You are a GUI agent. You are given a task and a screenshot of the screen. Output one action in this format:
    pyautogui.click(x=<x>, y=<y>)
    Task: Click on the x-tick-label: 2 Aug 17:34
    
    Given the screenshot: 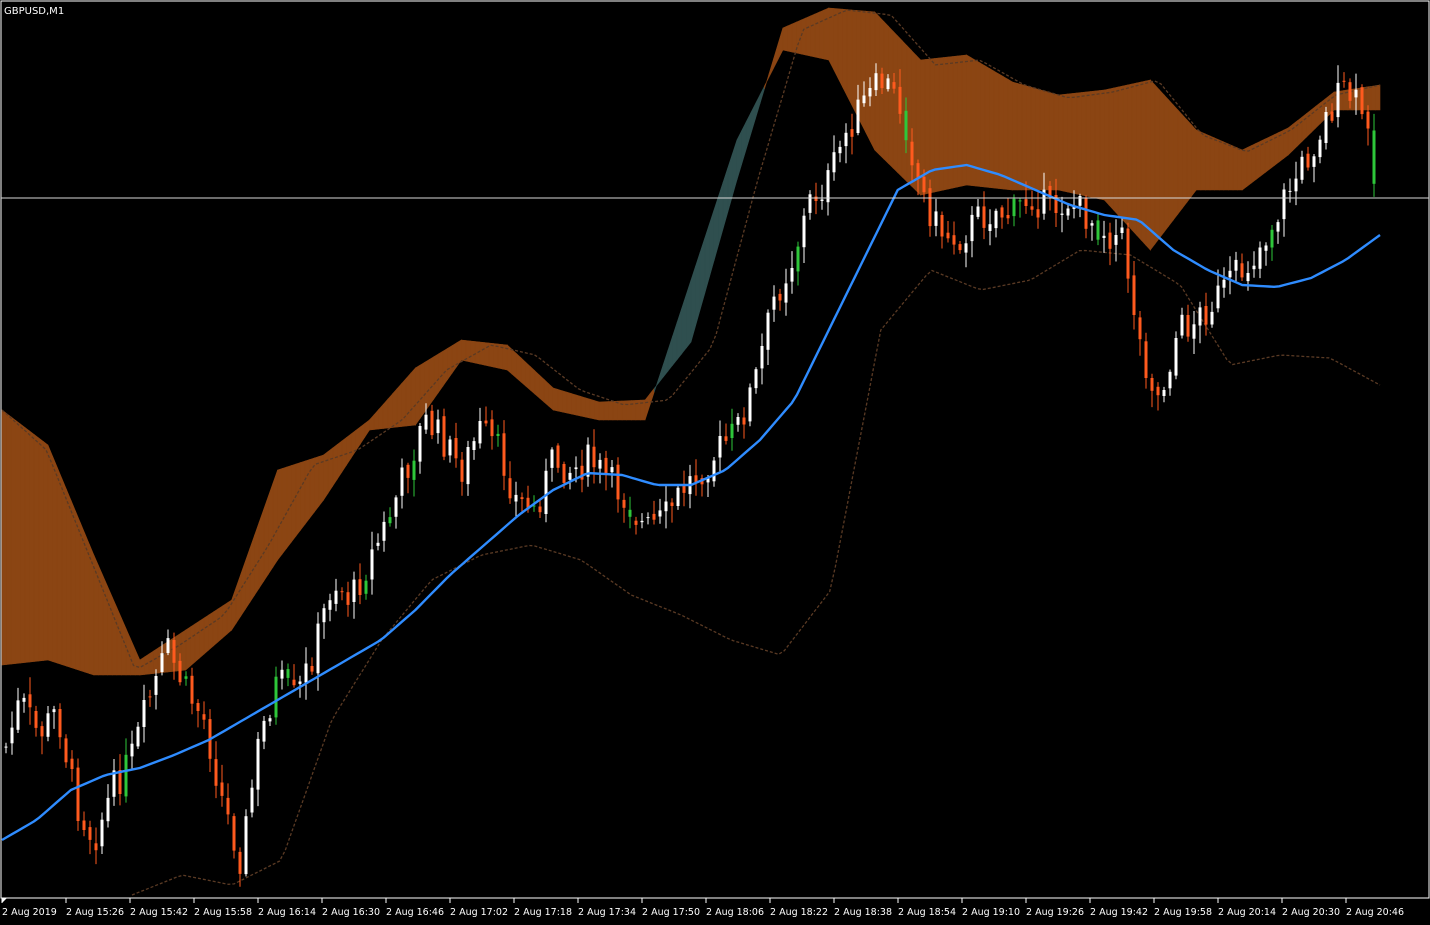 What is the action you would take?
    pyautogui.click(x=607, y=912)
    